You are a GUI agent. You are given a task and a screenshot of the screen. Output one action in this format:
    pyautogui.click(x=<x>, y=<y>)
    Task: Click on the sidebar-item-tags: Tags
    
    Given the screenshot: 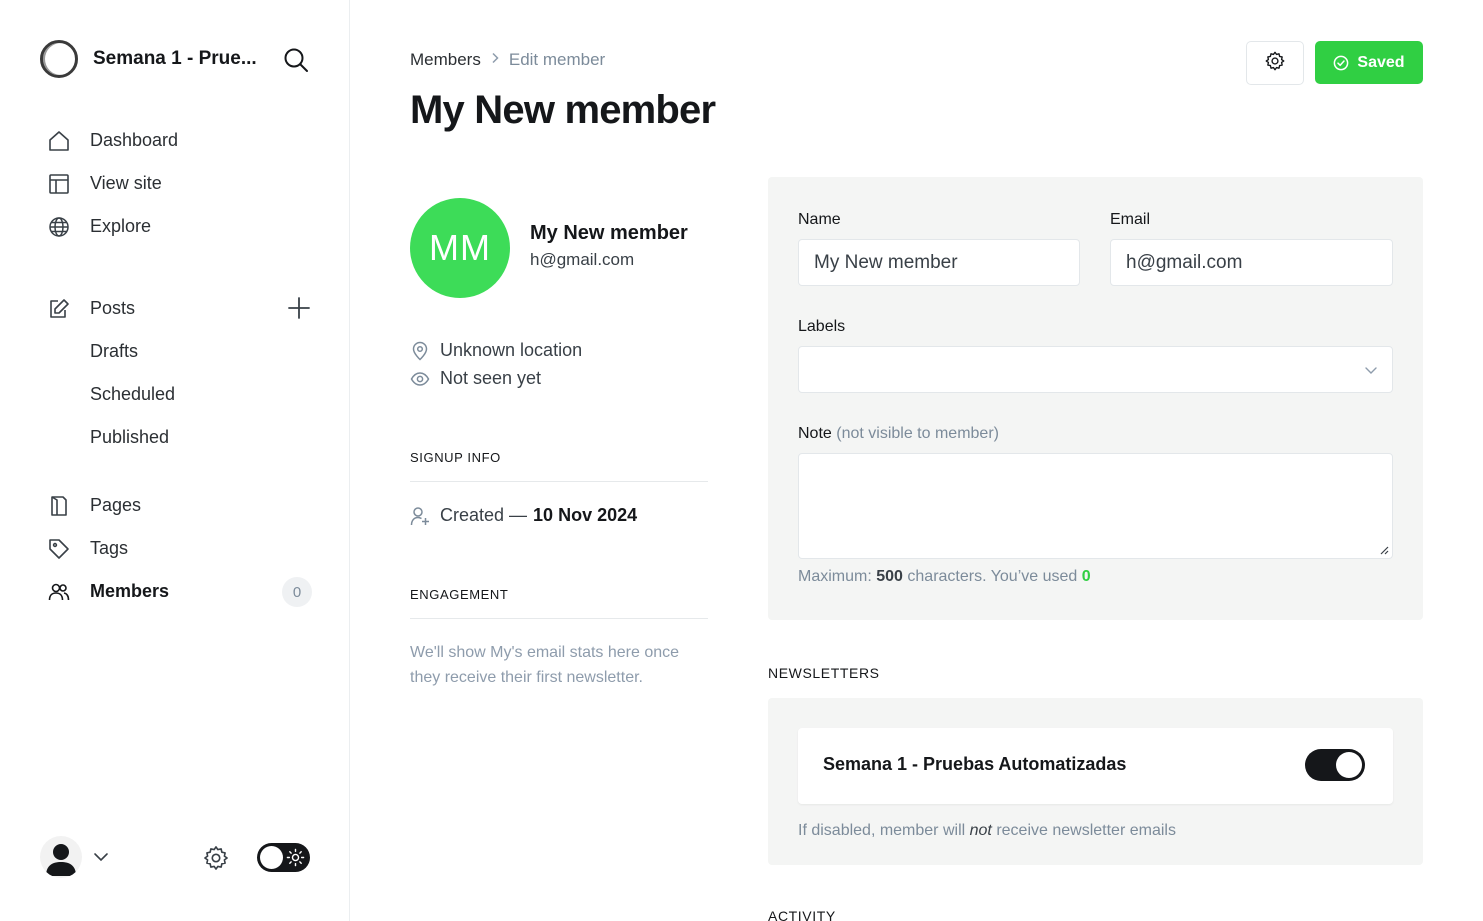 What is the action you would take?
    pyautogui.click(x=185, y=548)
    